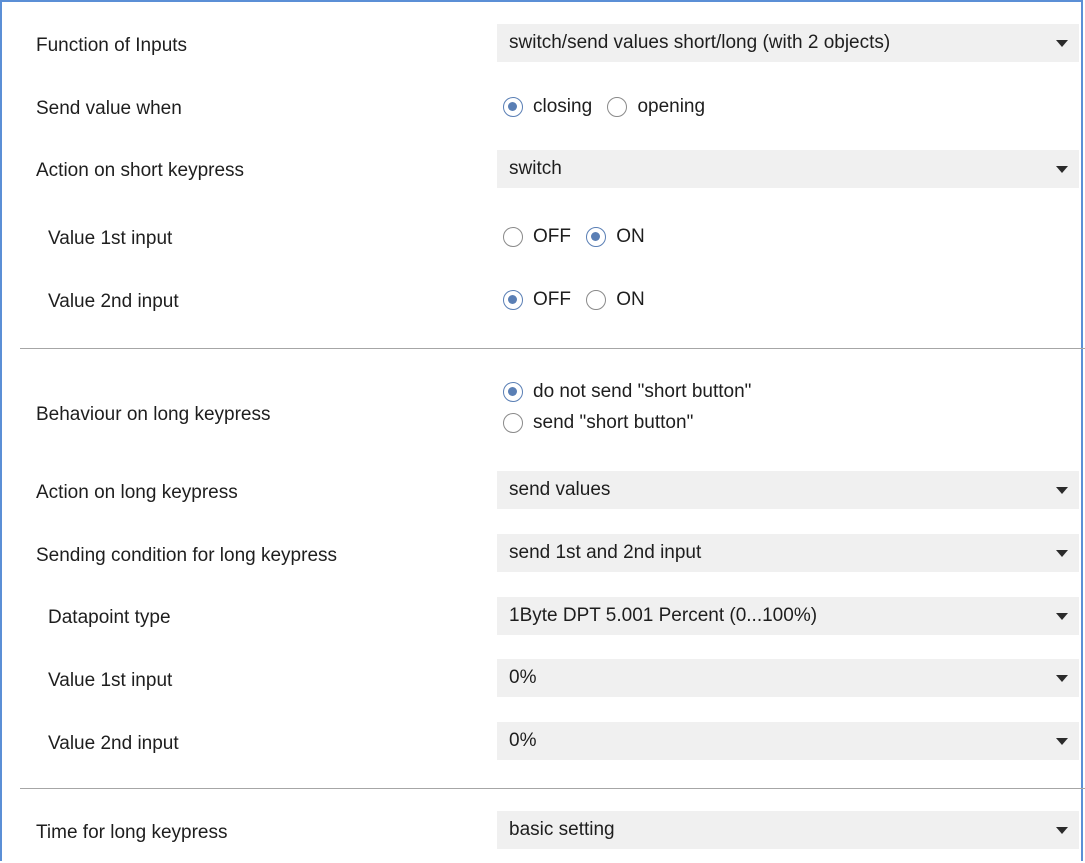 The width and height of the screenshot is (1085, 863). I want to click on short-value-2-label: Value 2nd input, so click(113, 301).